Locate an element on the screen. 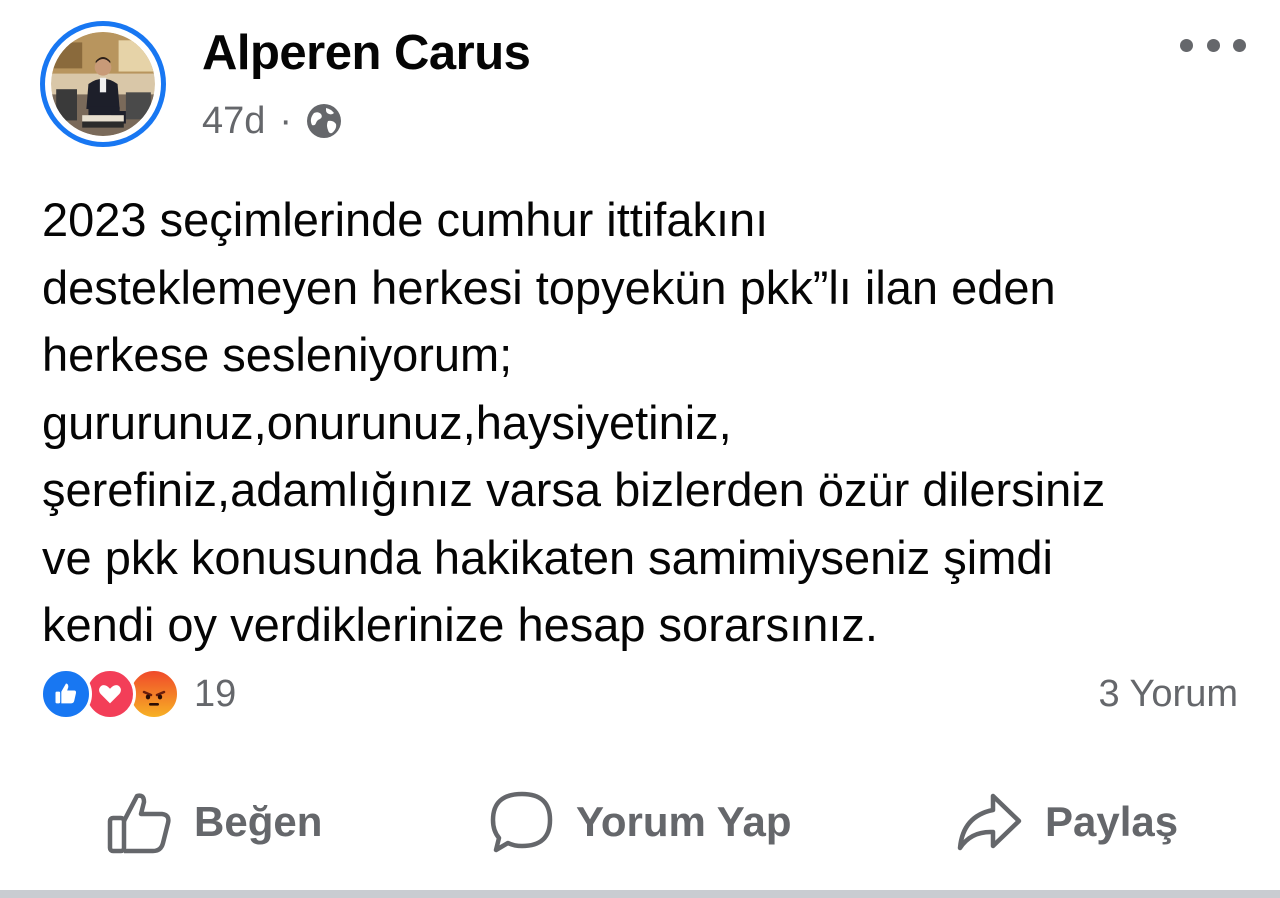 Image resolution: width=1280 pixels, height=898 pixels. share-label: Paylaş is located at coordinates (1112, 821).